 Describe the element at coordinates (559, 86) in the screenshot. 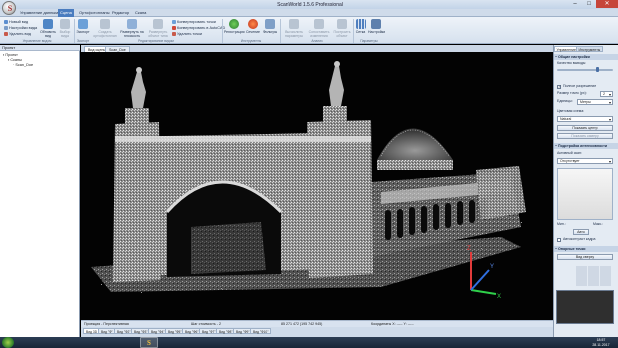

I see `full-resolution-checkbox` at that location.